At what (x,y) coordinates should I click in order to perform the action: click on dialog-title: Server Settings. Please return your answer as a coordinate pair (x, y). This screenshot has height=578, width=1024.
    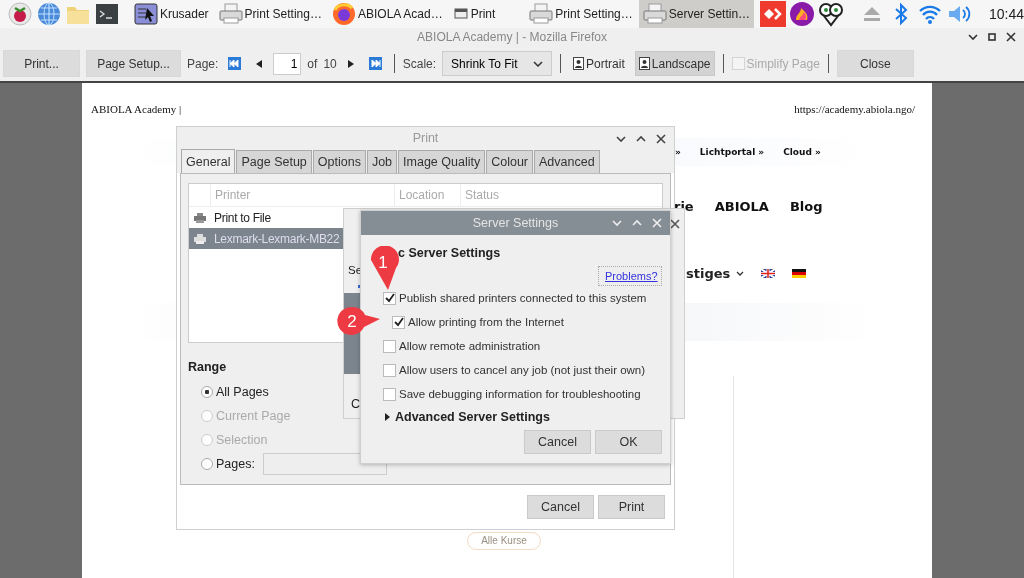
    Looking at the image, I should click on (515, 223).